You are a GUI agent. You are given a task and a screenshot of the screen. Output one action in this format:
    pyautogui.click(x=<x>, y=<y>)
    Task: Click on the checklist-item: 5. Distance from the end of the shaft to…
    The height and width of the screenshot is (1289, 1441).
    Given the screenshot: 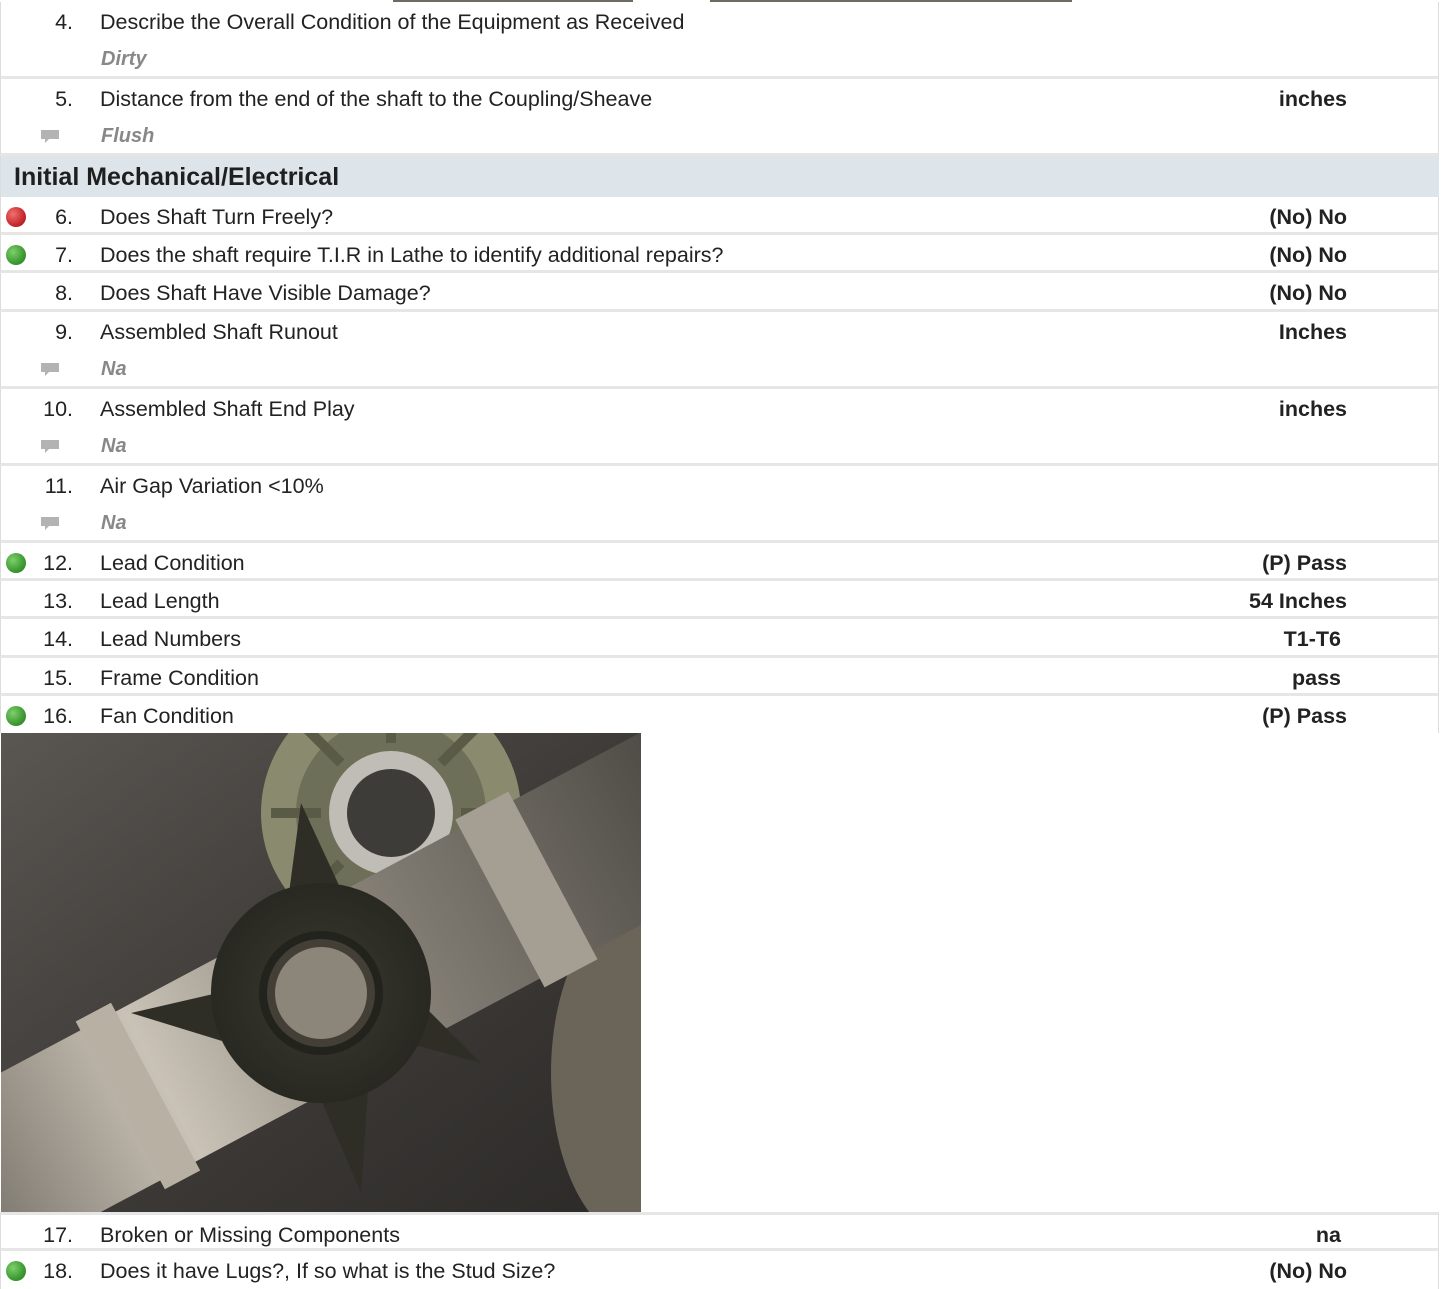 What is the action you would take?
    pyautogui.click(x=719, y=117)
    